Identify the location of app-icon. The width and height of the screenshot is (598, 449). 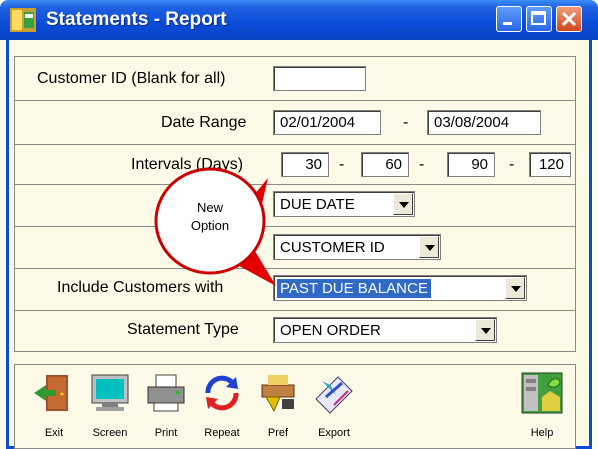
(23, 20).